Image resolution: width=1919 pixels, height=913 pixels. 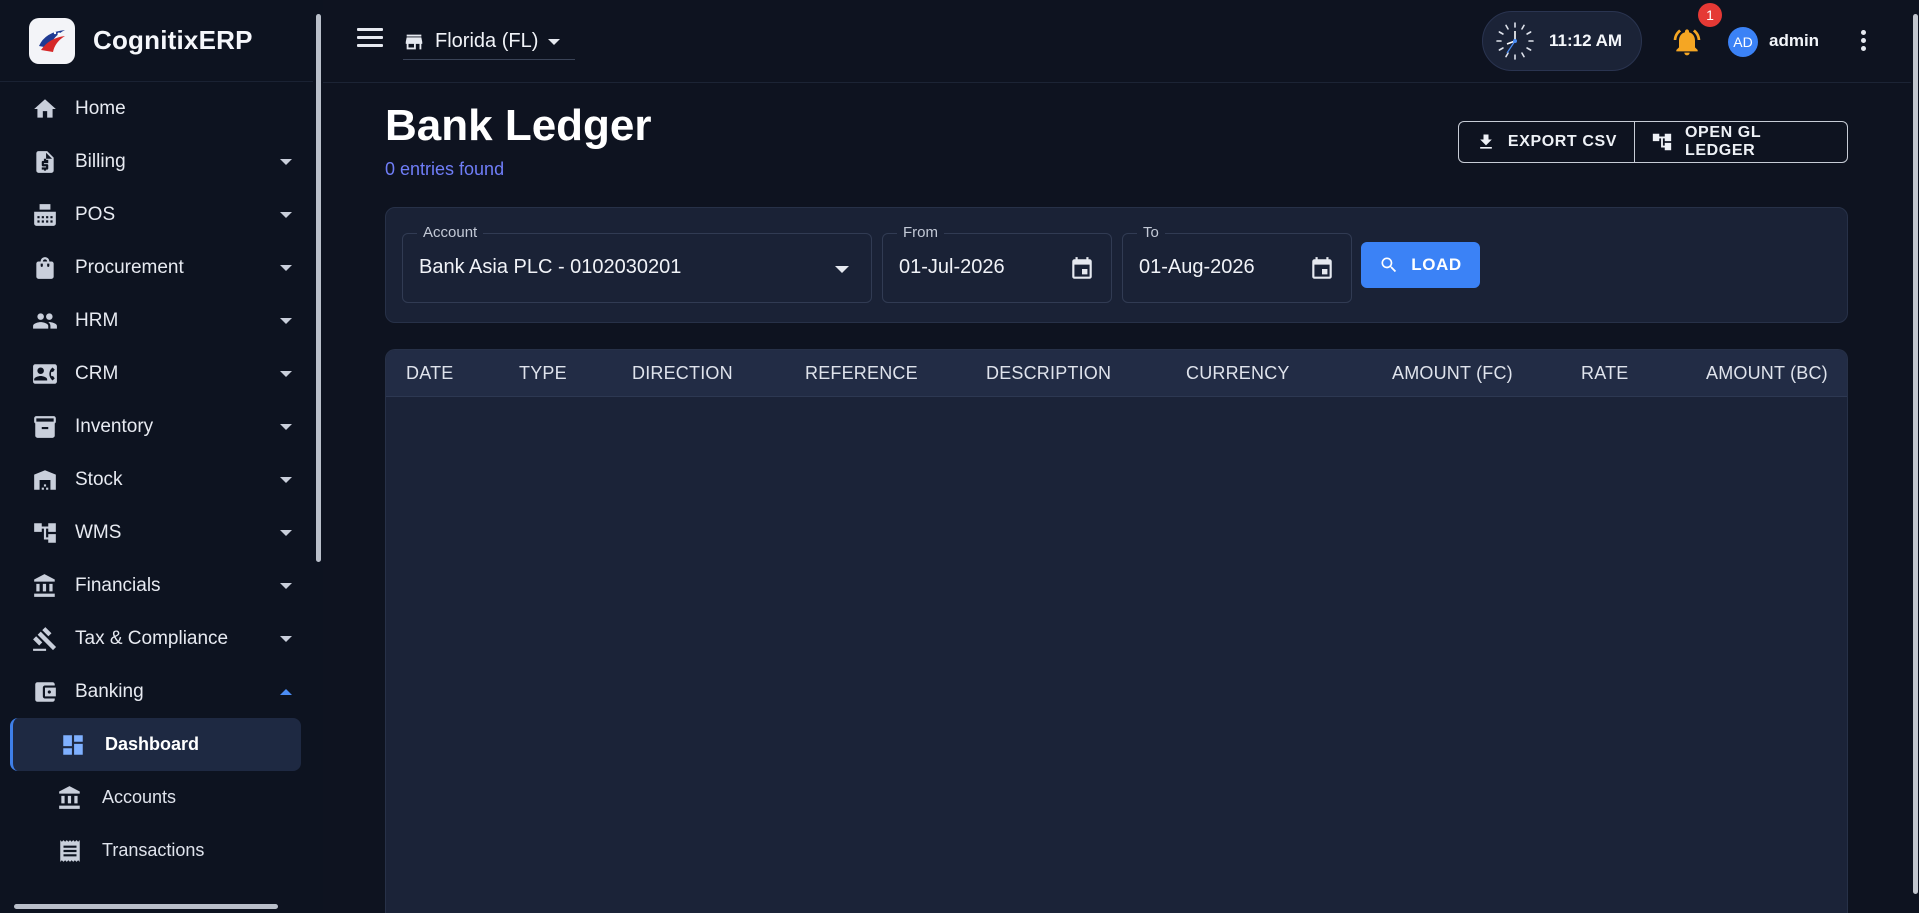 What do you see at coordinates (682, 373) in the screenshot?
I see `column-header-direction: DIRECTION` at bounding box center [682, 373].